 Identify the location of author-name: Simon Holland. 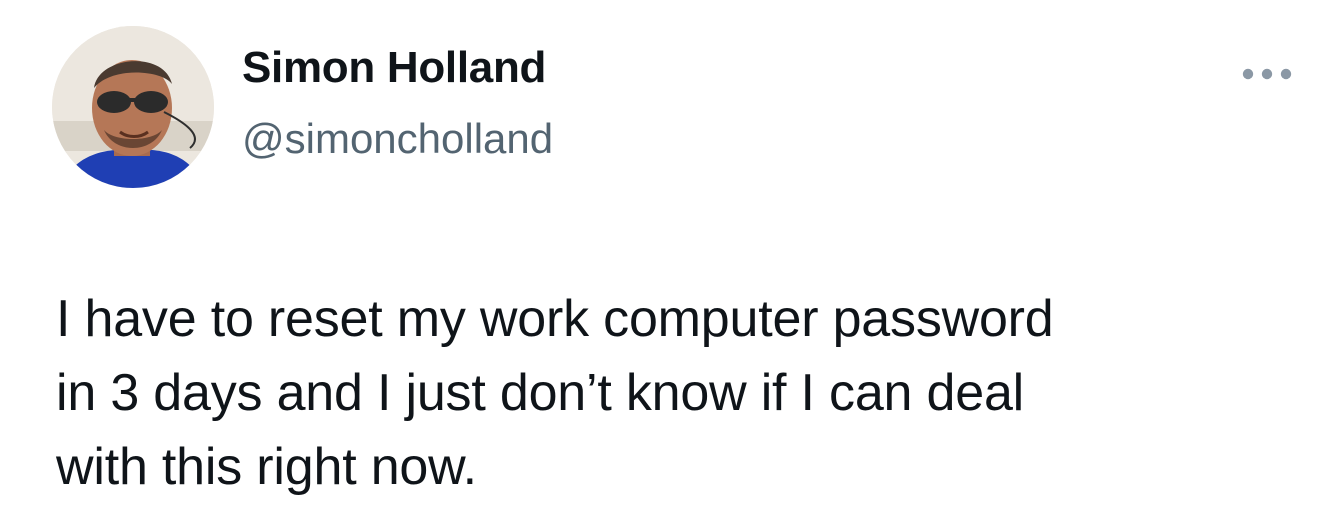
(394, 68).